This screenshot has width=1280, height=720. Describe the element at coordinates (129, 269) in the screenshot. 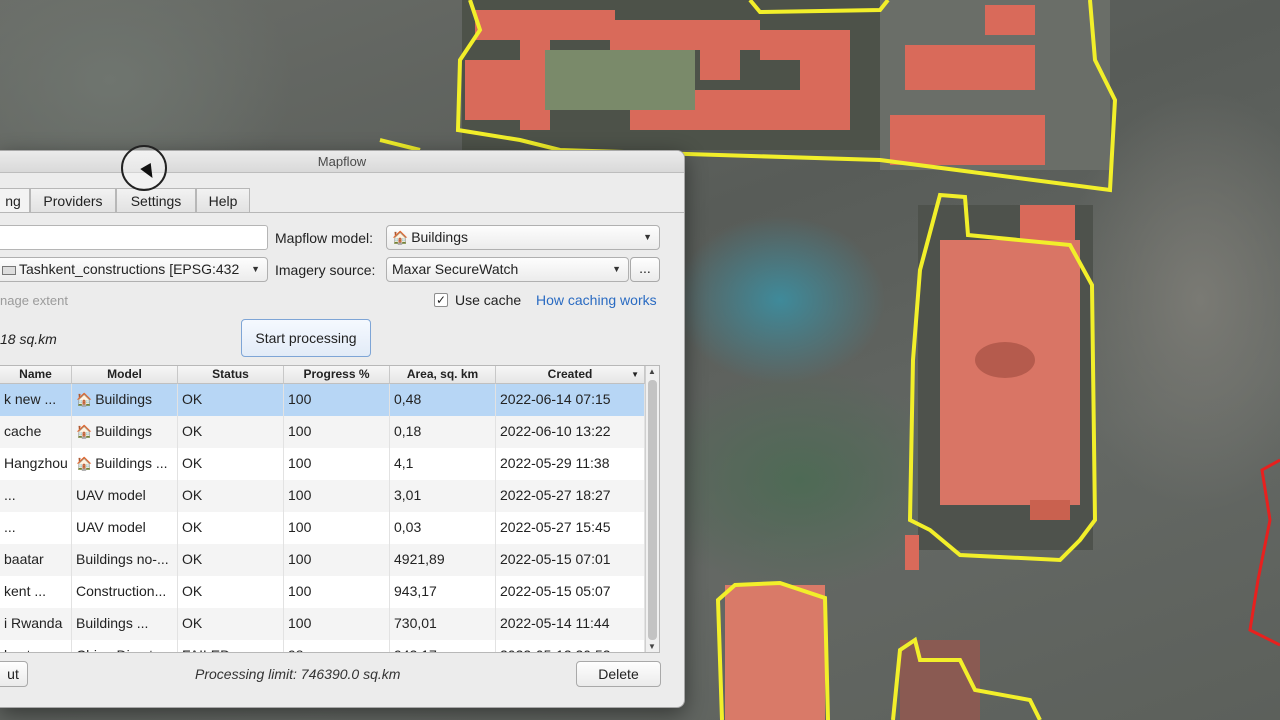

I see `layer-value: Tashkent_constructions [EPSG:432` at that location.